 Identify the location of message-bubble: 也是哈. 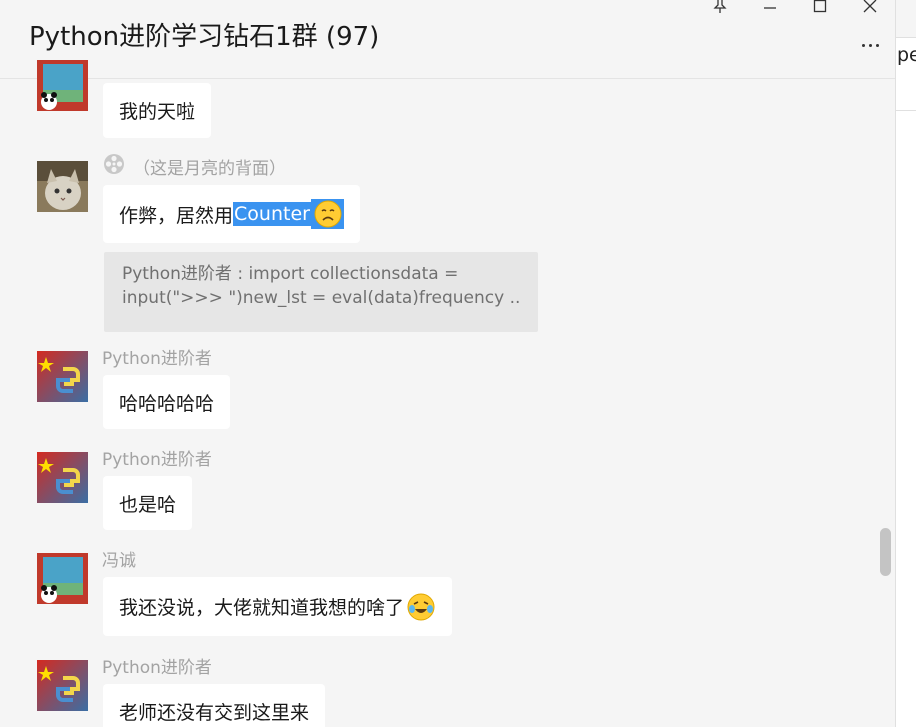
(148, 503).